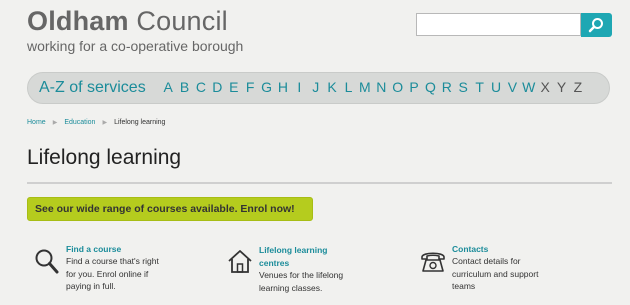  I want to click on feature-title-link: Find a course, so click(93, 249).